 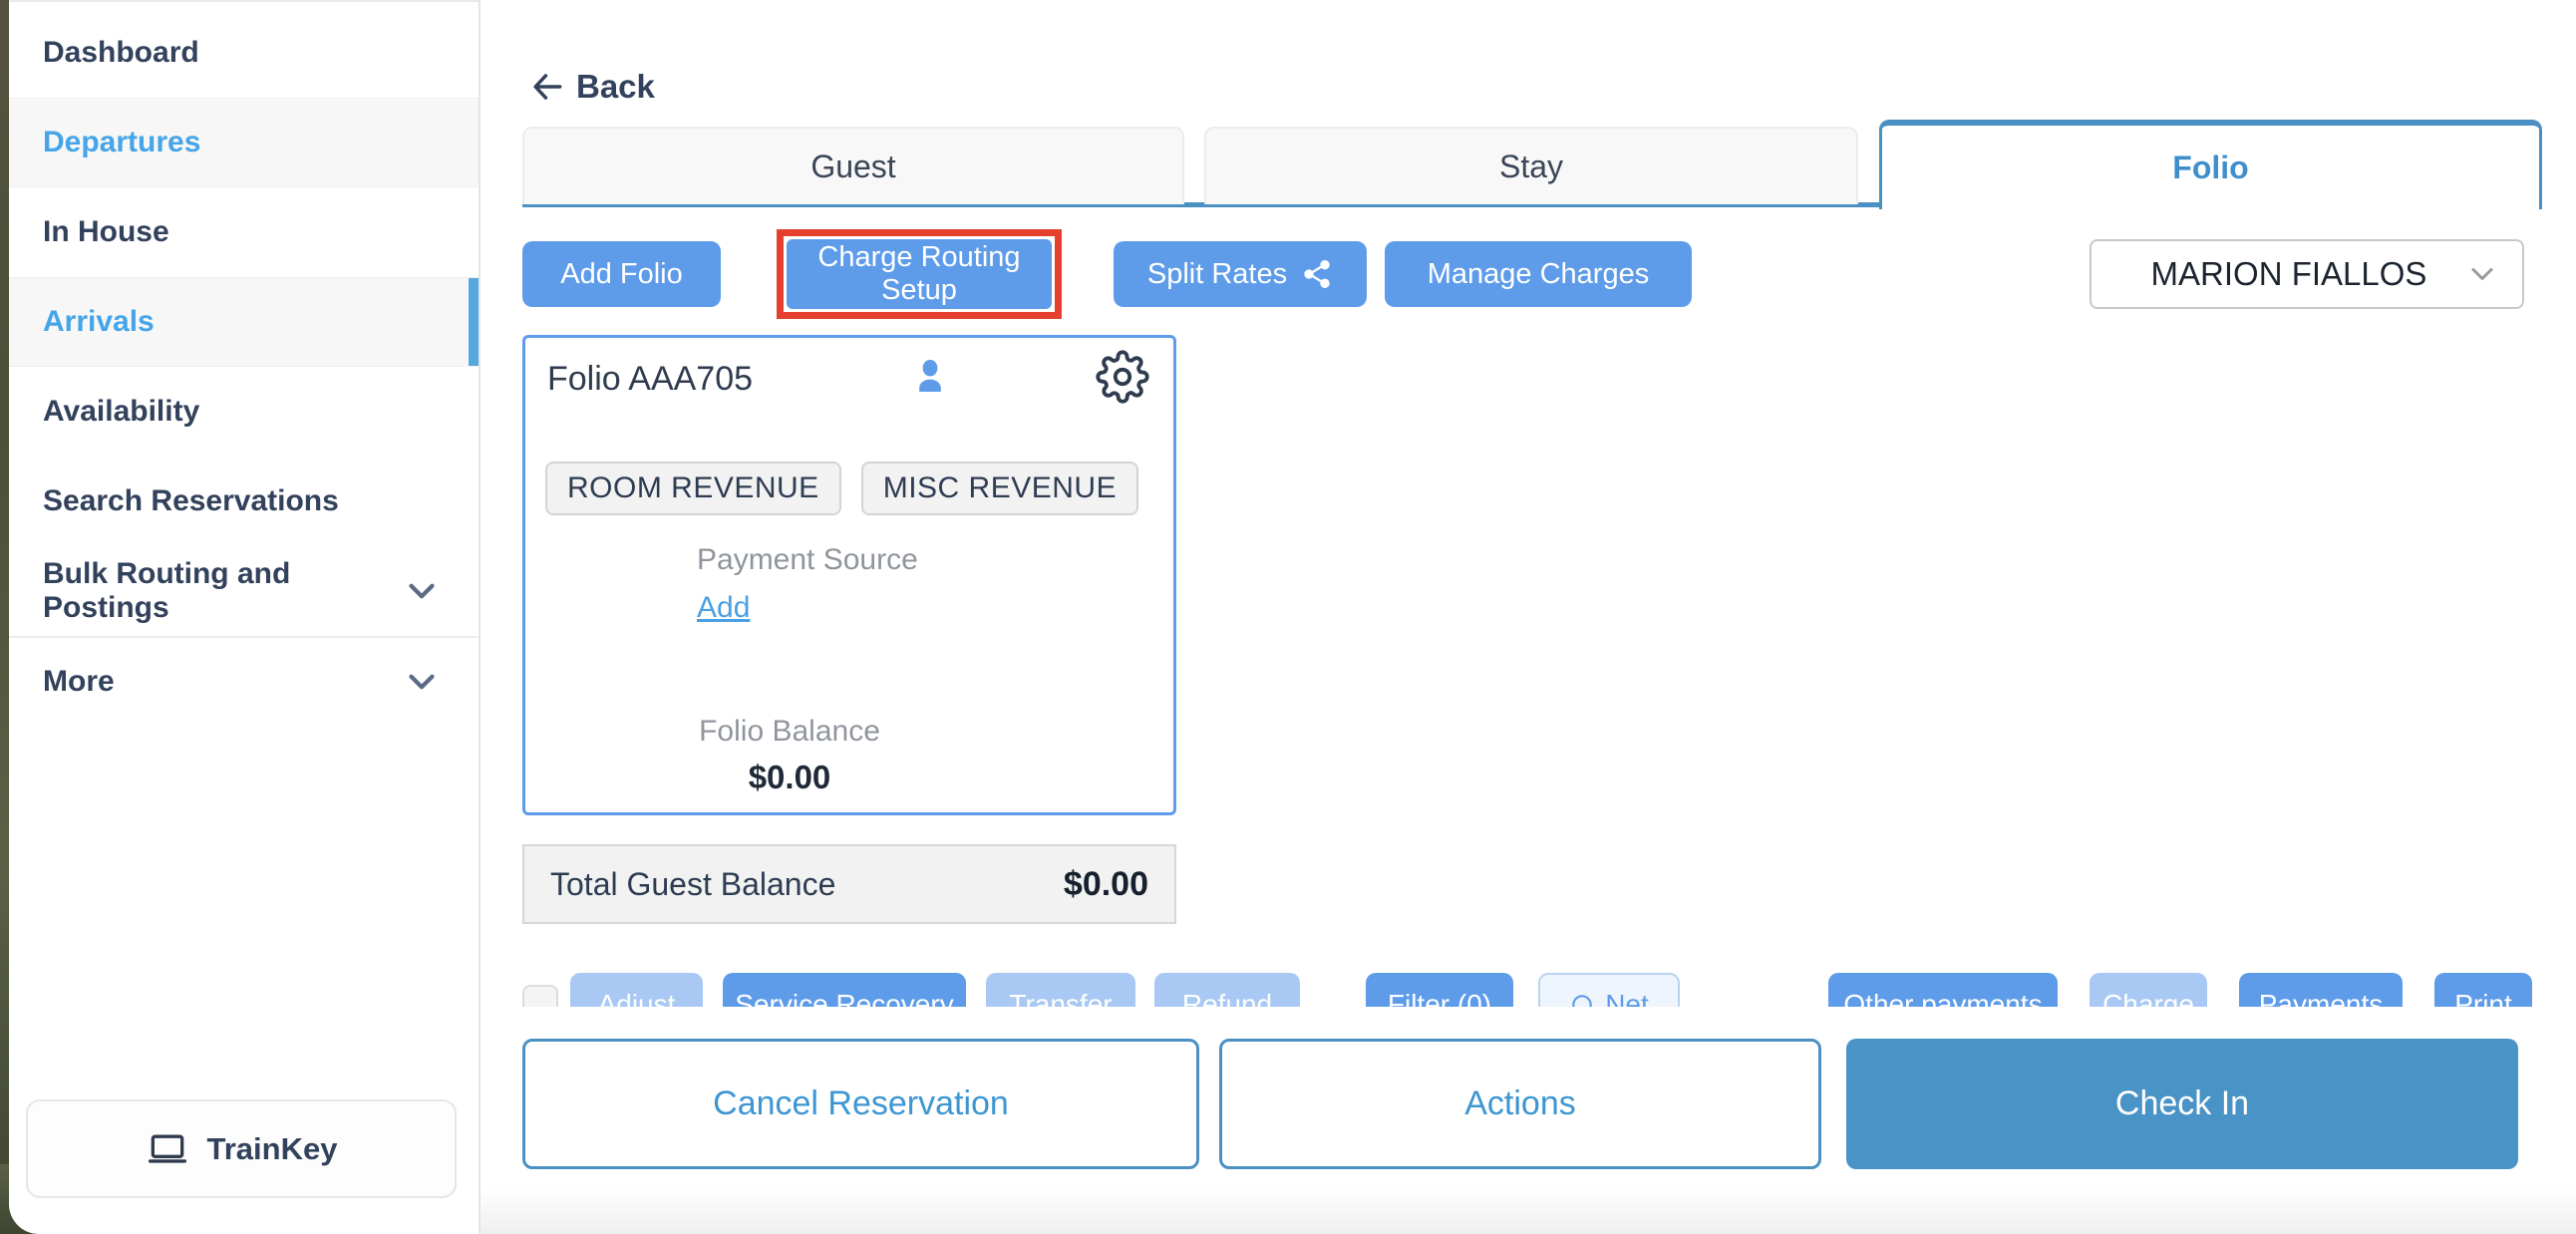 What do you see at coordinates (99, 321) in the screenshot?
I see `sidebar-item-label: Arrivals` at bounding box center [99, 321].